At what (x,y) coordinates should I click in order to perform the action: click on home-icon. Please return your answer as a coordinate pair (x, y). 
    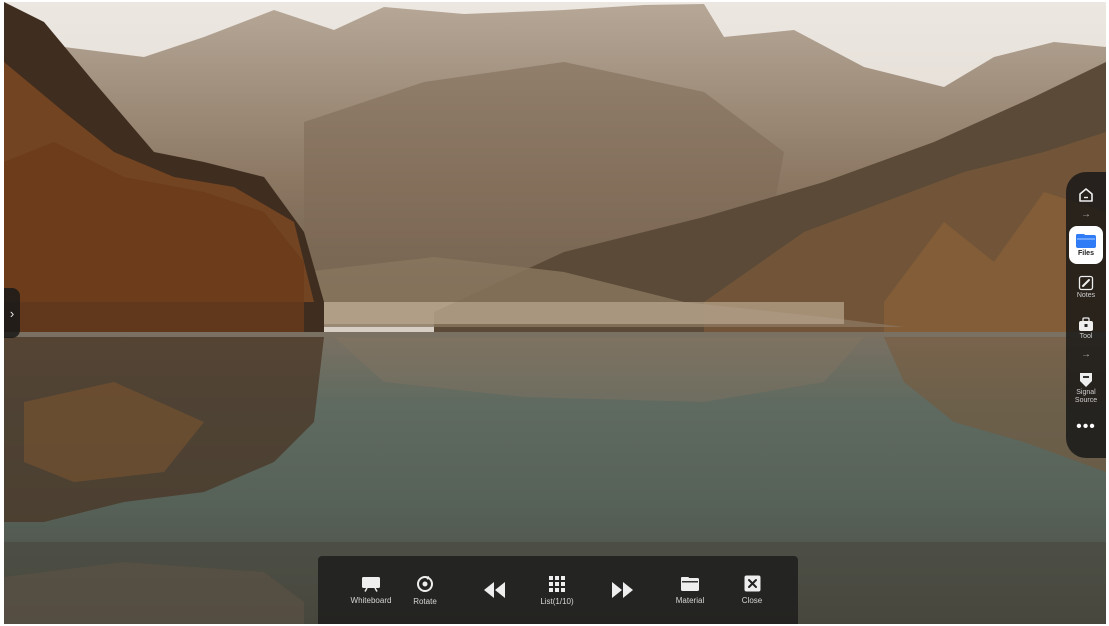
    Looking at the image, I should click on (1086, 195).